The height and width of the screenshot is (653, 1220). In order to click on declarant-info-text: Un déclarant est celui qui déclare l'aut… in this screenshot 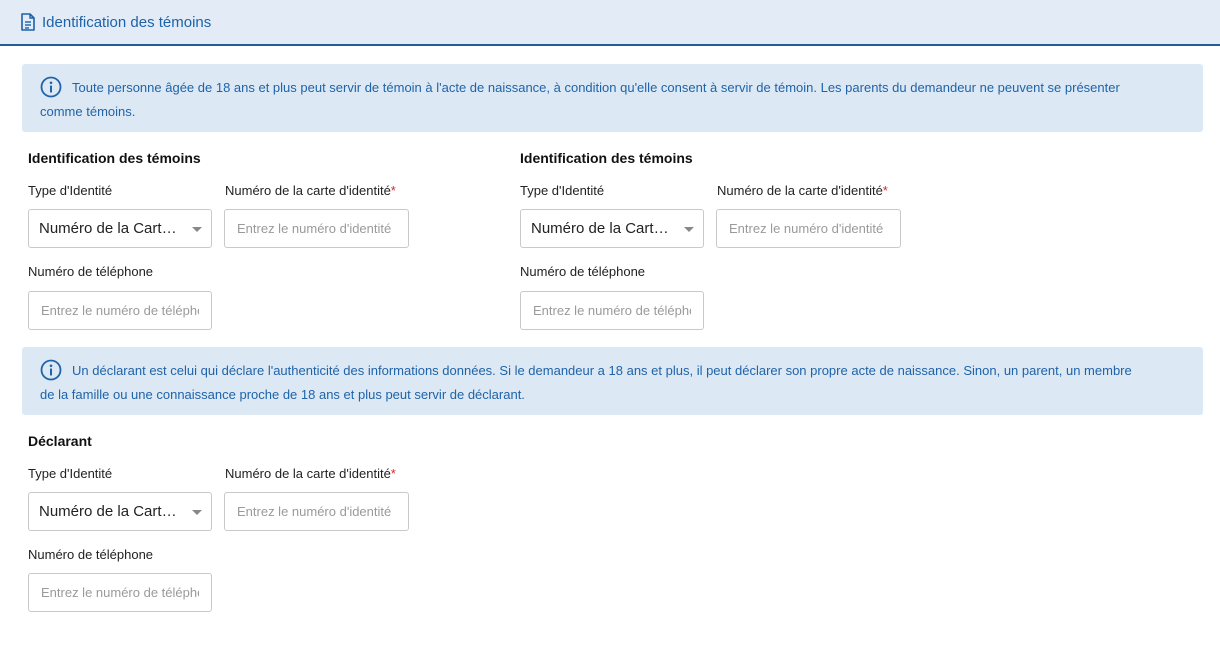, I will do `click(586, 382)`.